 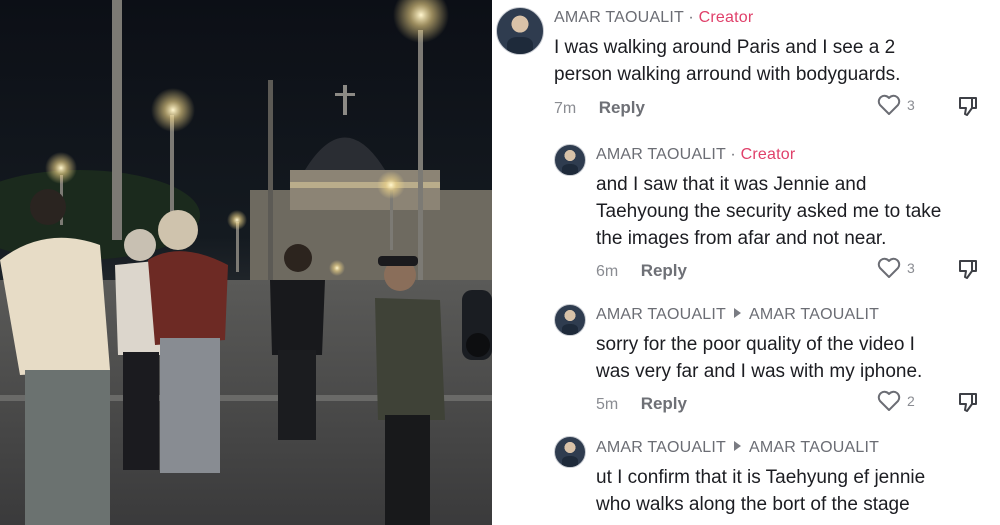 What do you see at coordinates (607, 271) in the screenshot?
I see `comment-time: 6m` at bounding box center [607, 271].